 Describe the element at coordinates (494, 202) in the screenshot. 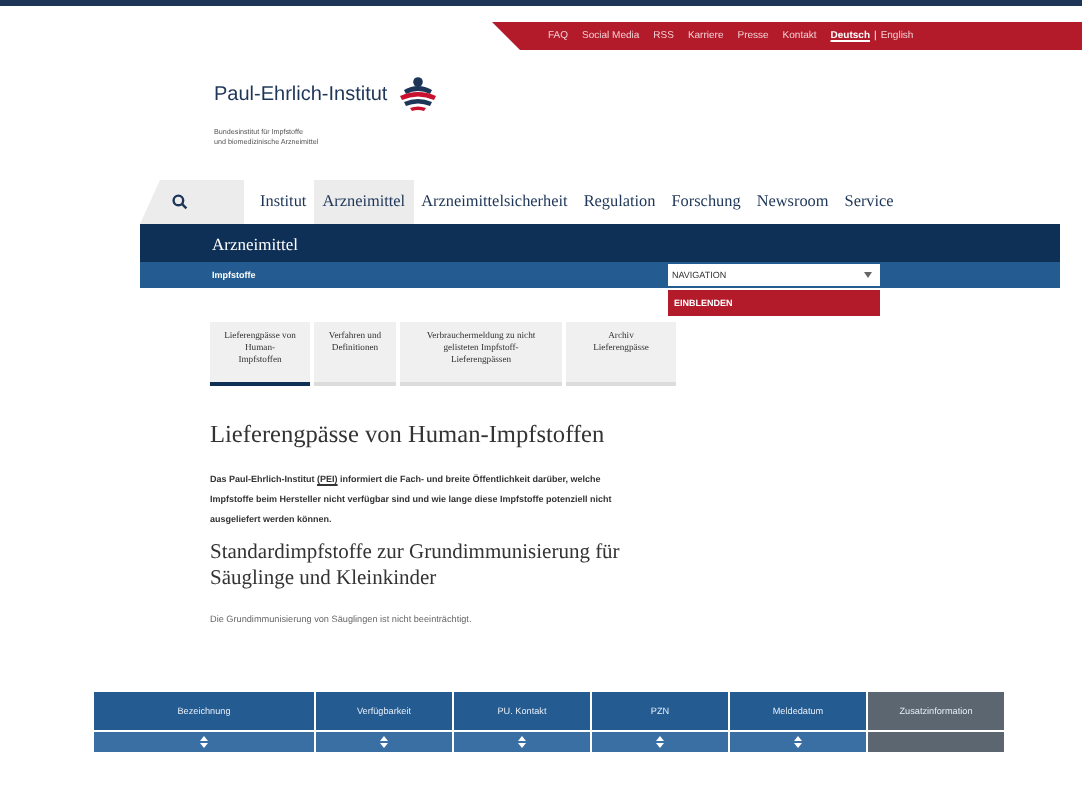

I see `nav-item: Arzneimittelsicherheit` at that location.